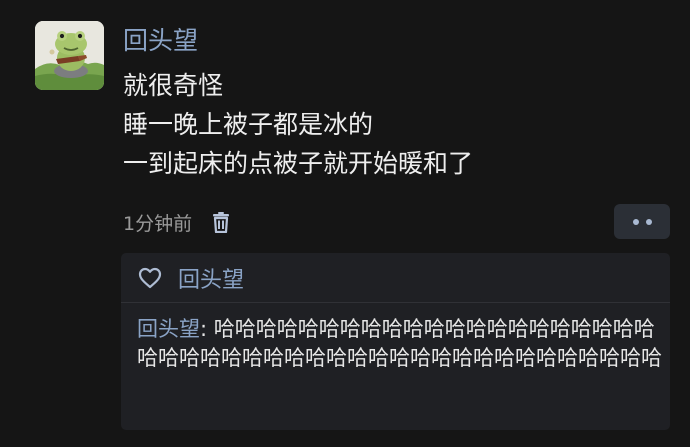  I want to click on reply-username: 回头望, so click(168, 329).